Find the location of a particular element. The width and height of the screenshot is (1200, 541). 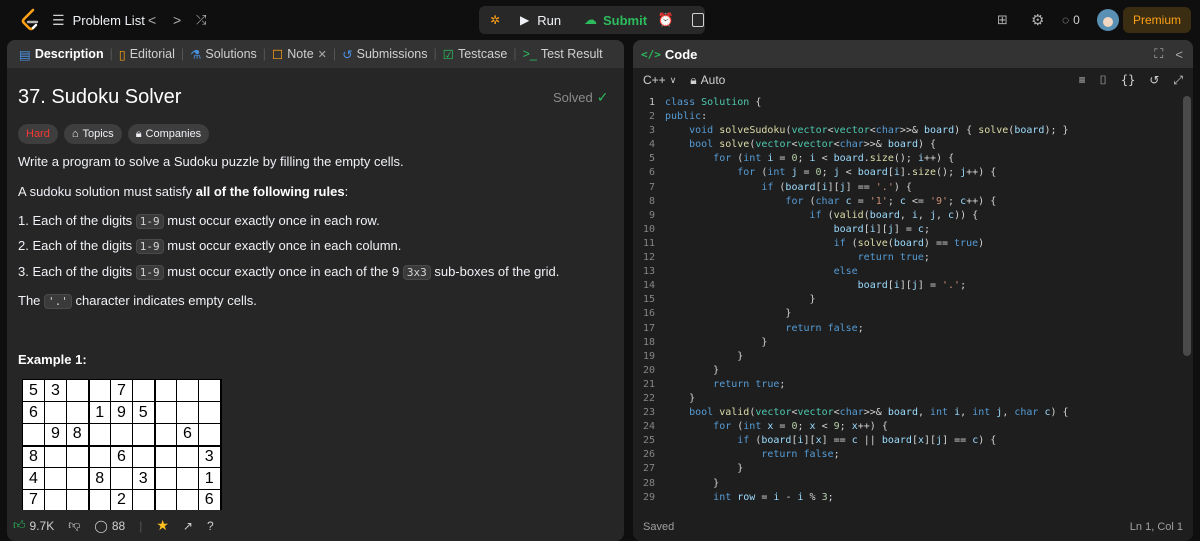

code-line: 10 board[i][j] = c; is located at coordinates (908, 230).